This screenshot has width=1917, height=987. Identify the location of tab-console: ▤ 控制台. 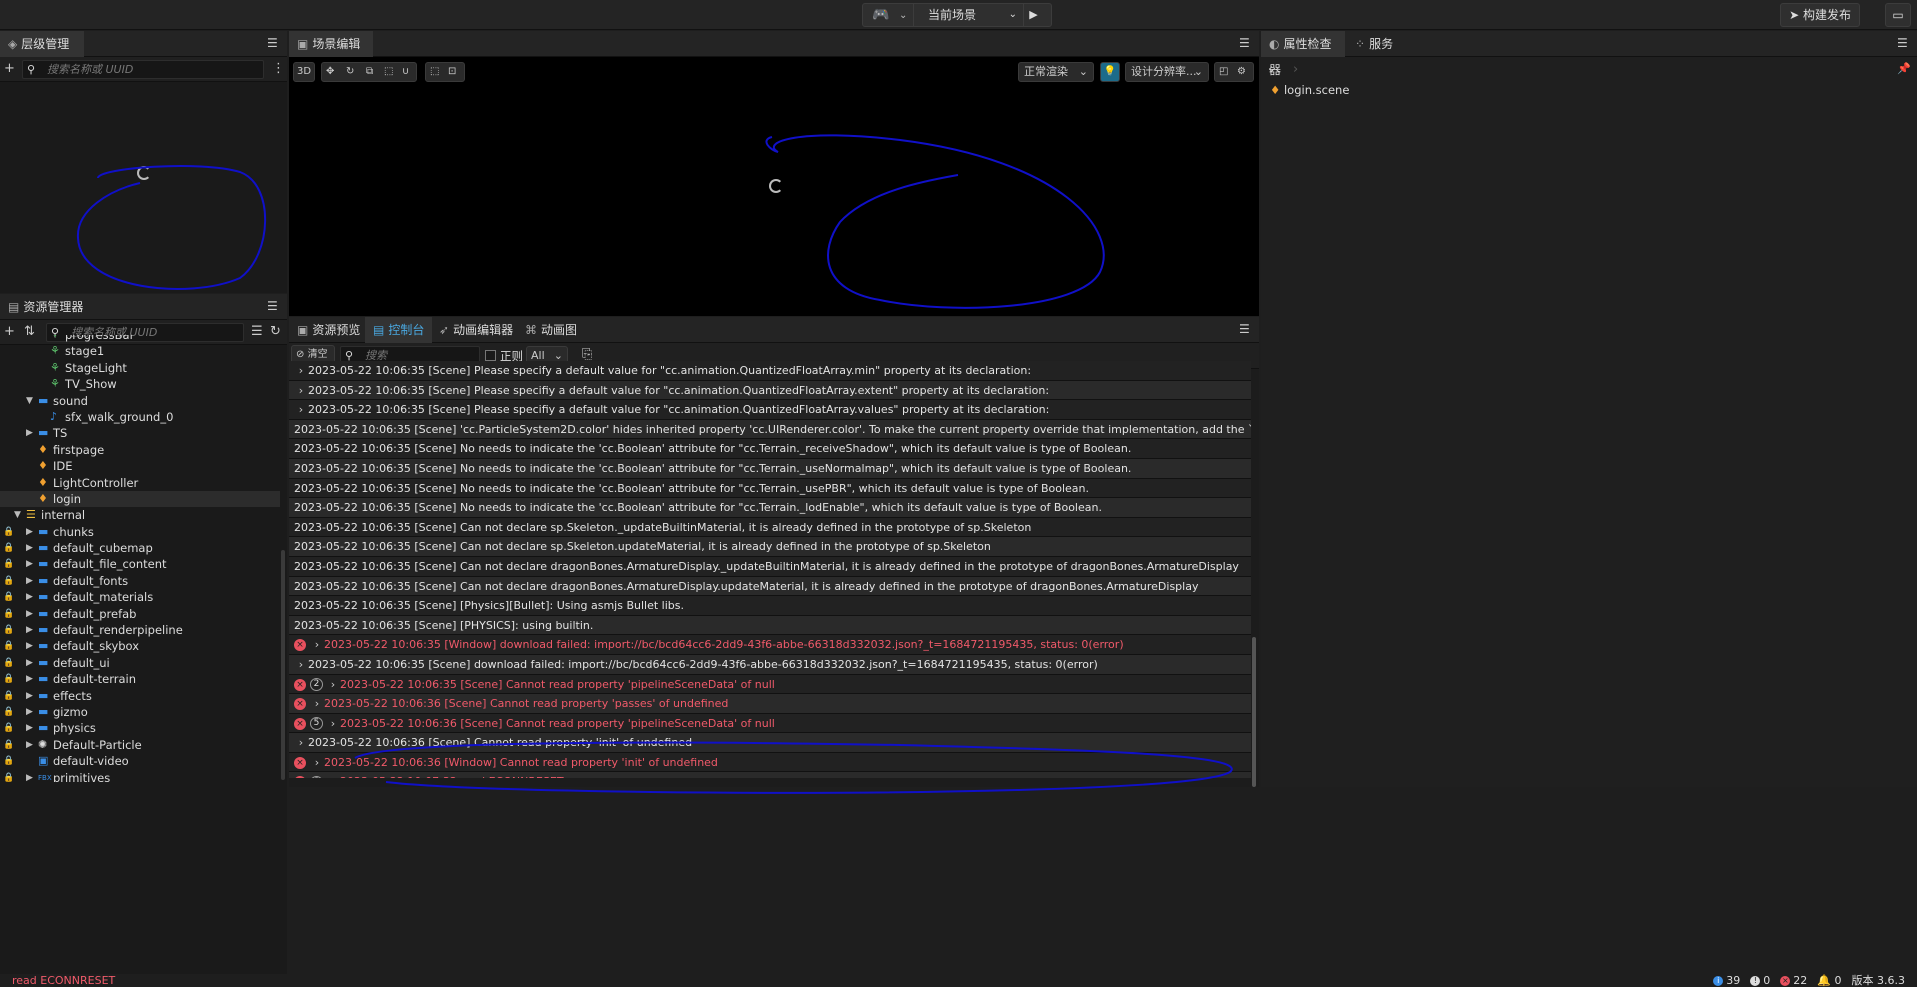
(399, 330).